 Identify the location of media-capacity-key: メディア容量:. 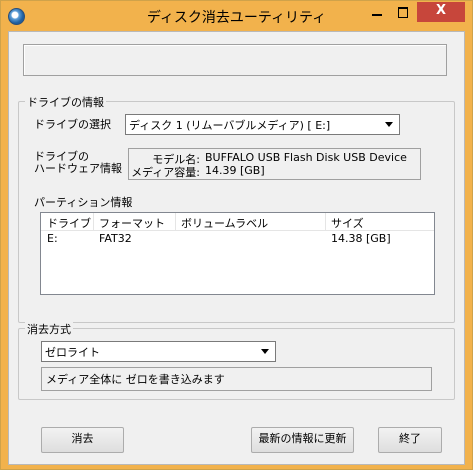
(165, 172).